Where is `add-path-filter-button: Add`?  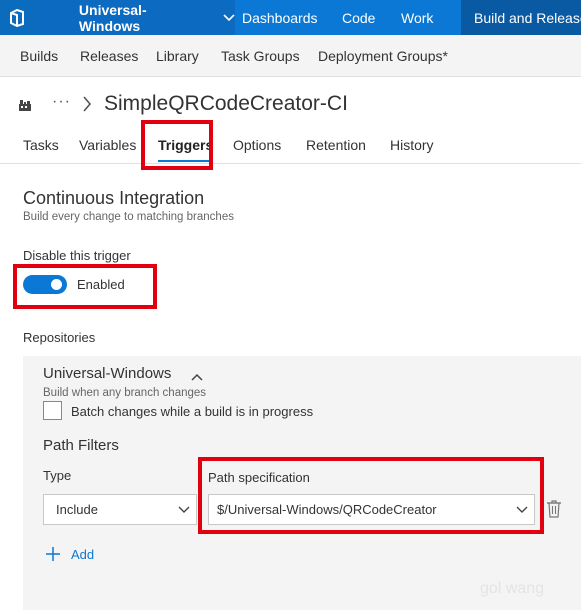 add-path-filter-button: Add is located at coordinates (69, 554).